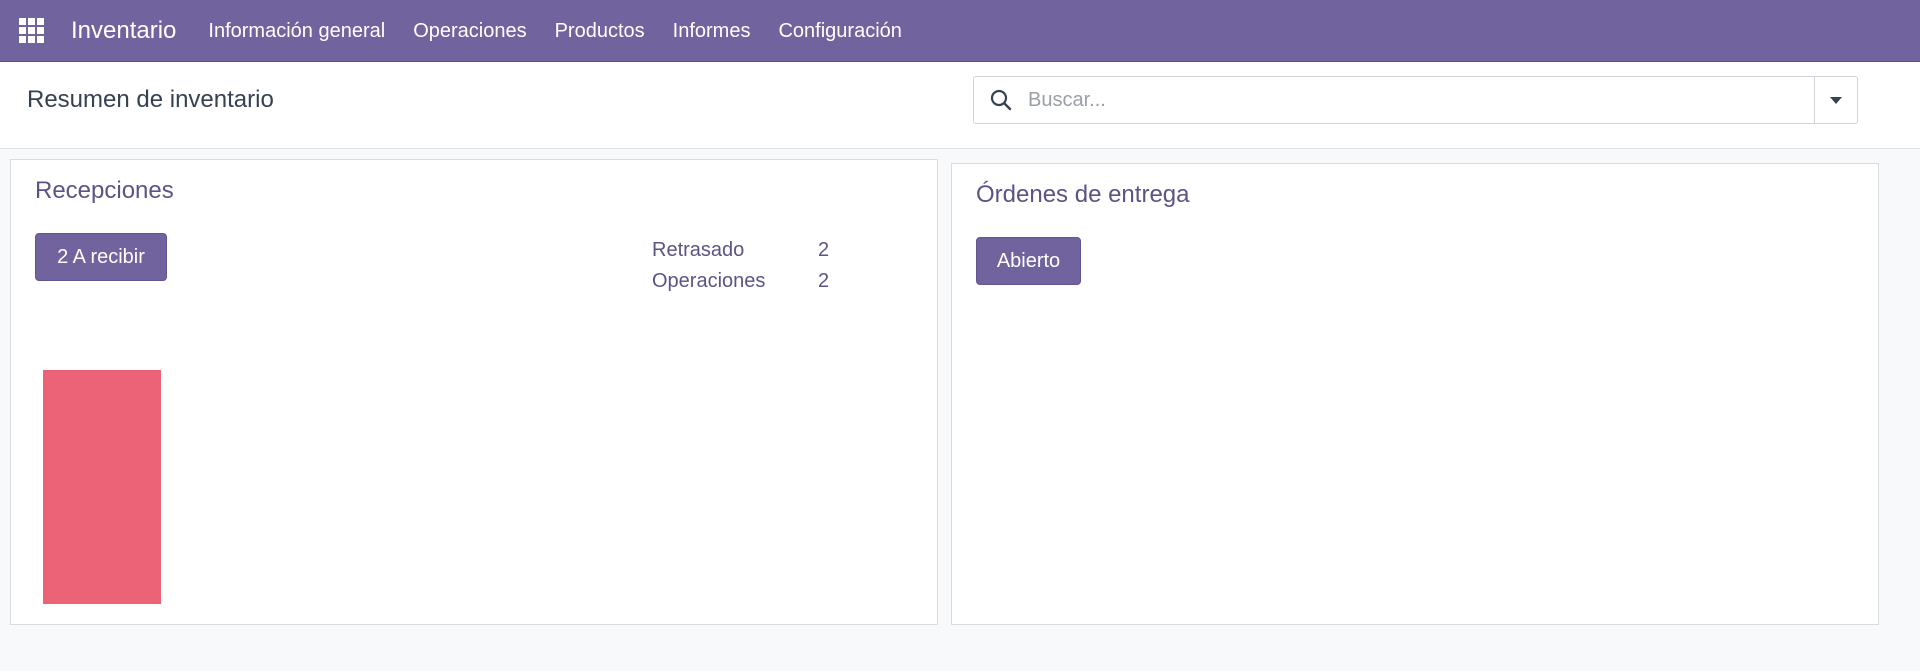 The height and width of the screenshot is (671, 1920). I want to click on chart-bar, so click(102, 487).